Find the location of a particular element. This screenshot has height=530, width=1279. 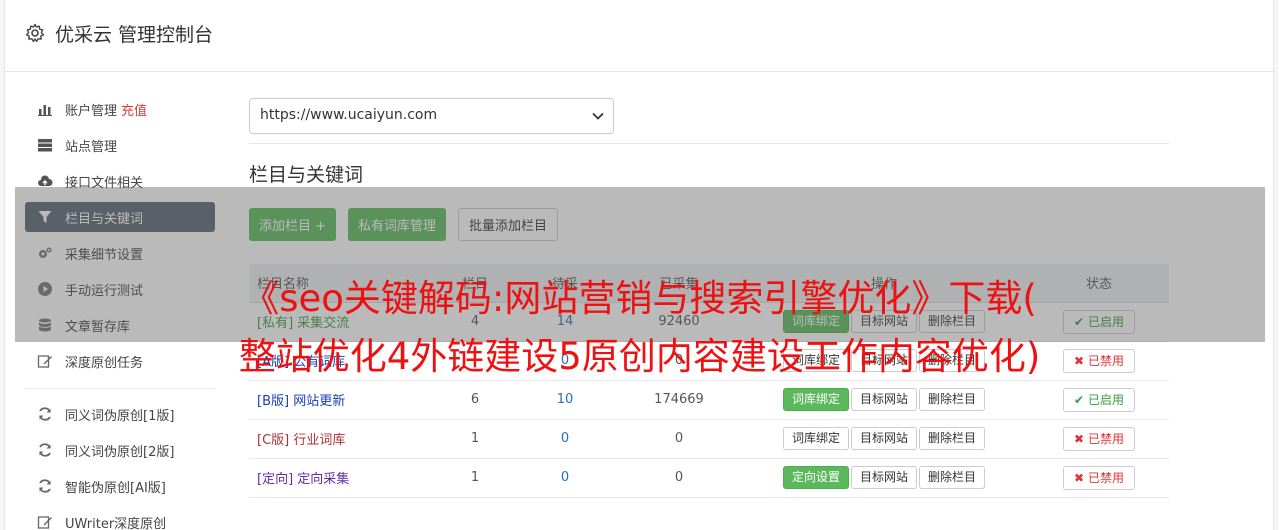

top-bar: 优采云 管理控制台 is located at coordinates (640, 36).